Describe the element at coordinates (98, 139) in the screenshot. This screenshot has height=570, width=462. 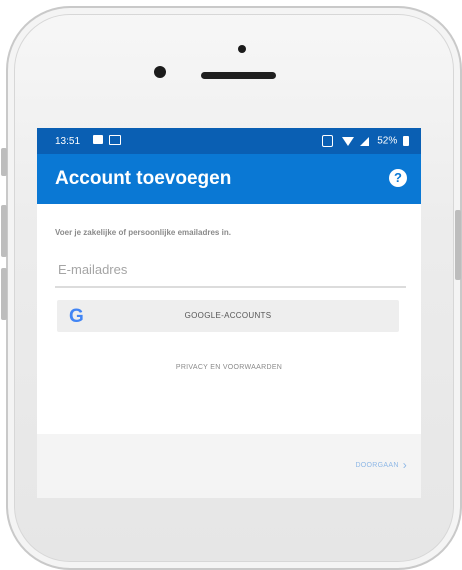
I see `image-notification-icon` at that location.